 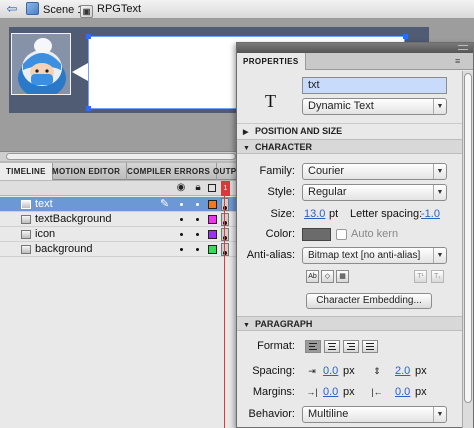 What do you see at coordinates (377, 392) in the screenshot?
I see `right-margin-icon: |←` at bounding box center [377, 392].